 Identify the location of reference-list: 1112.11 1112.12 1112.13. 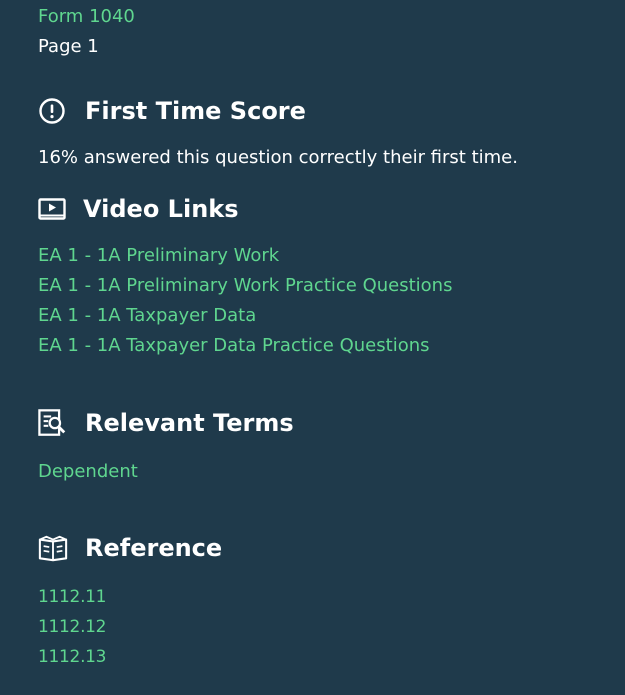
(72, 627).